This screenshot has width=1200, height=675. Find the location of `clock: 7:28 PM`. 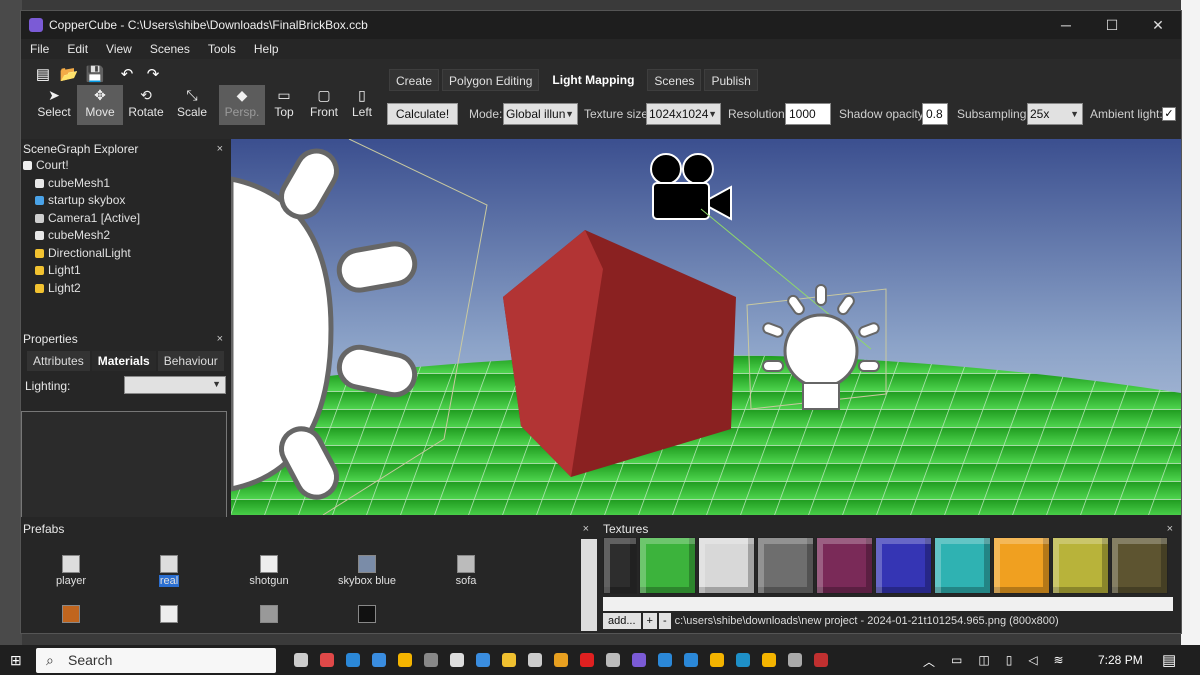

clock: 7:28 PM is located at coordinates (1120, 660).